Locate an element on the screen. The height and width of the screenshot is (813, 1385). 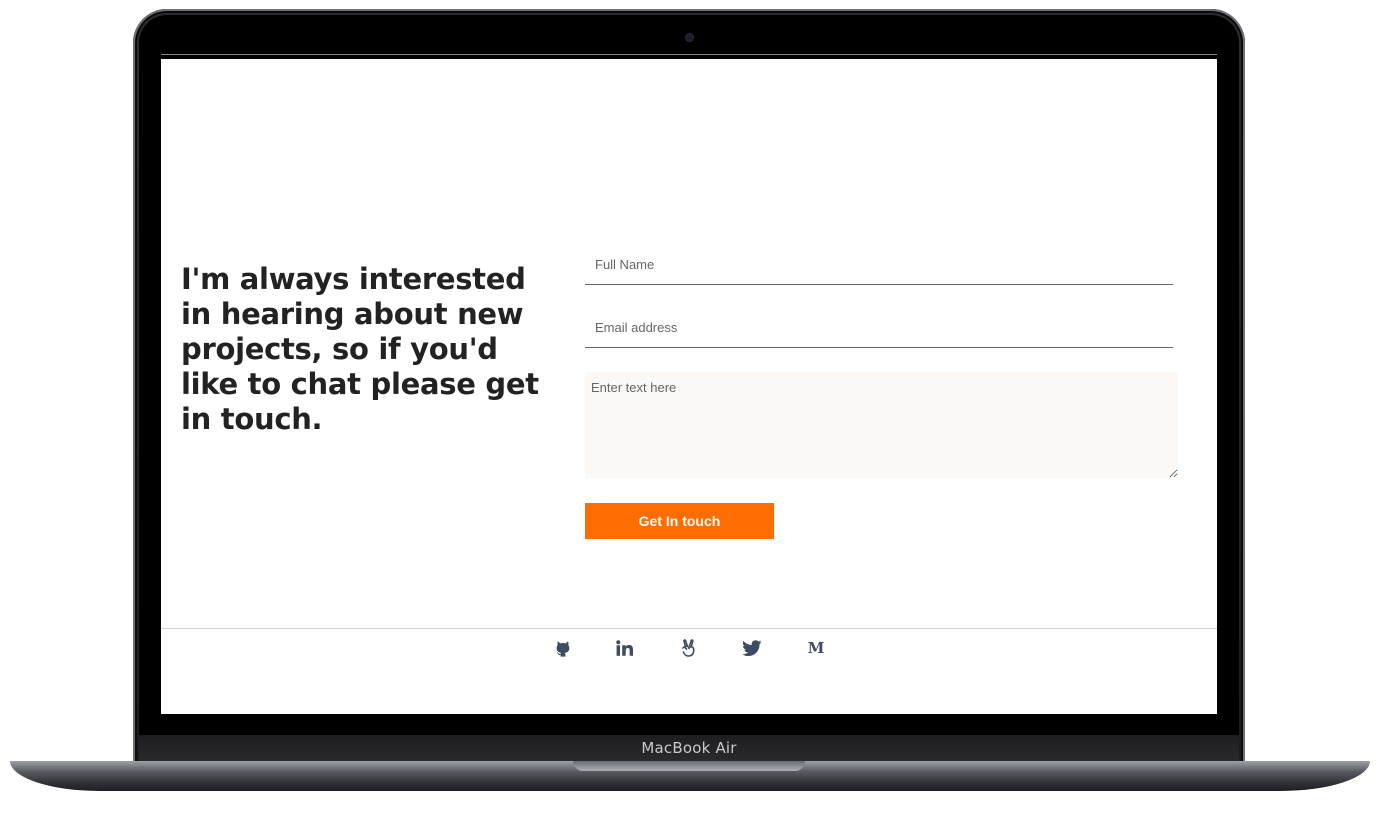
medium-icon: M is located at coordinates (816, 648).